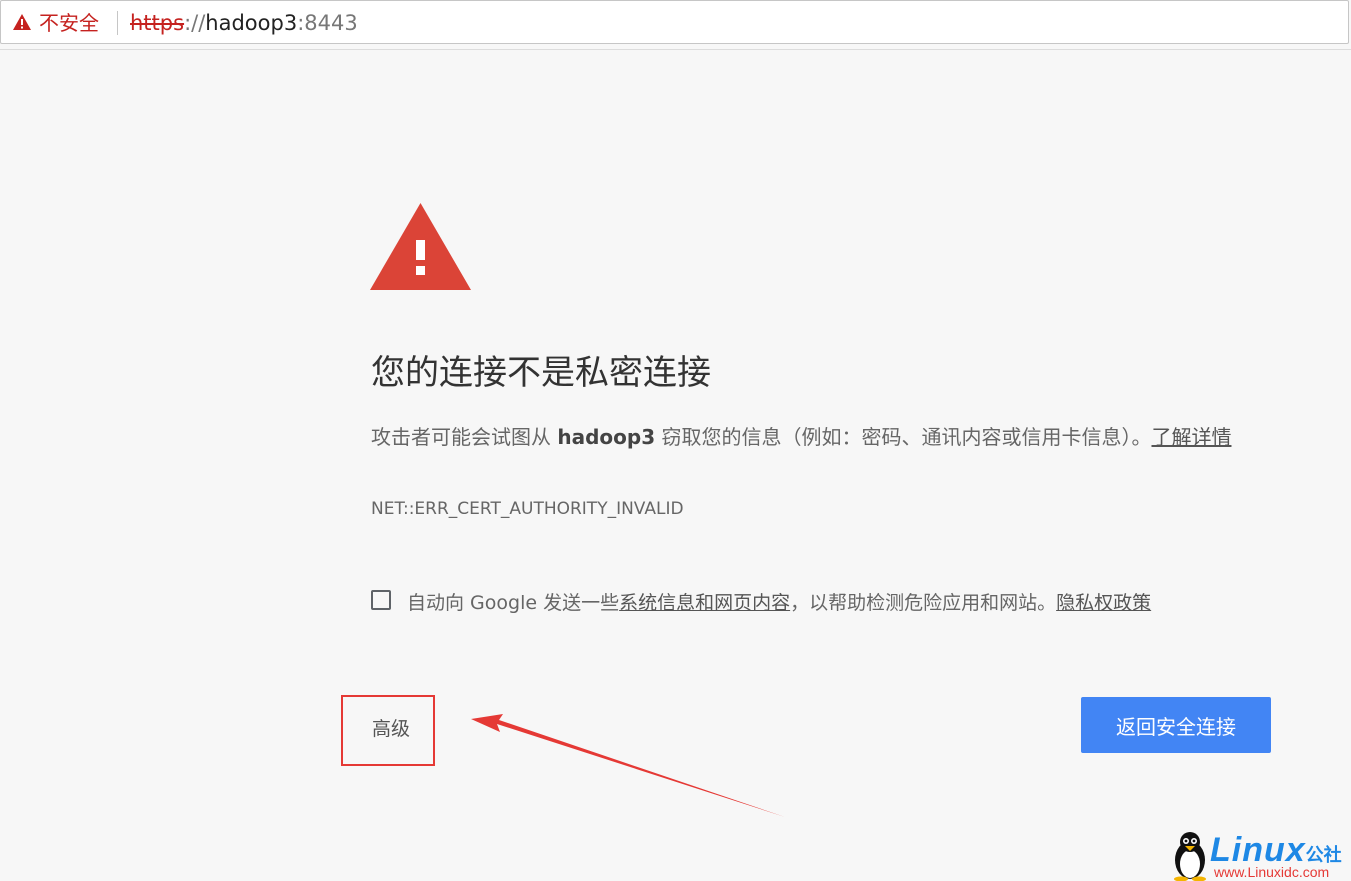 The height and width of the screenshot is (881, 1351). Describe the element at coordinates (923, 603) in the screenshot. I see `checkbox-text-suffix: ，以帮助检测危险应用和网站。` at that location.